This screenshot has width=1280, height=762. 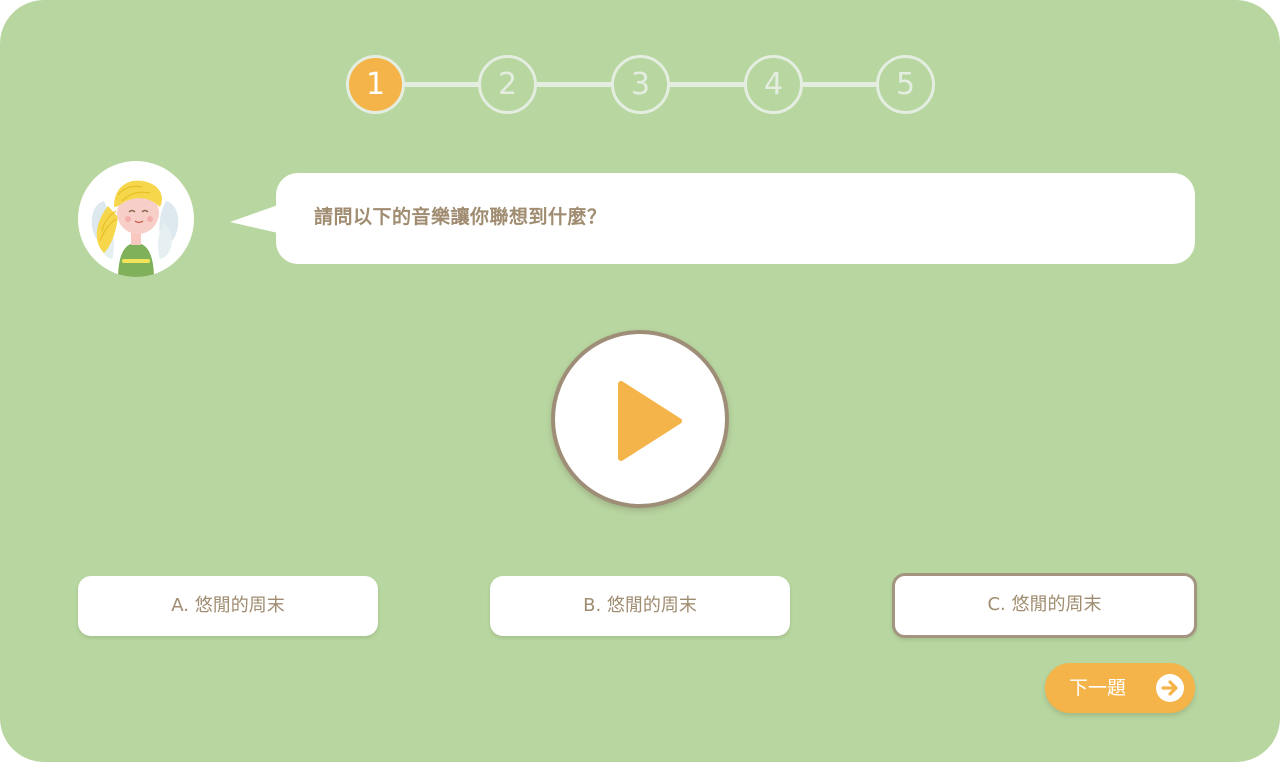 I want to click on option-b-button: B. 悠閒的周末, so click(x=640, y=606).